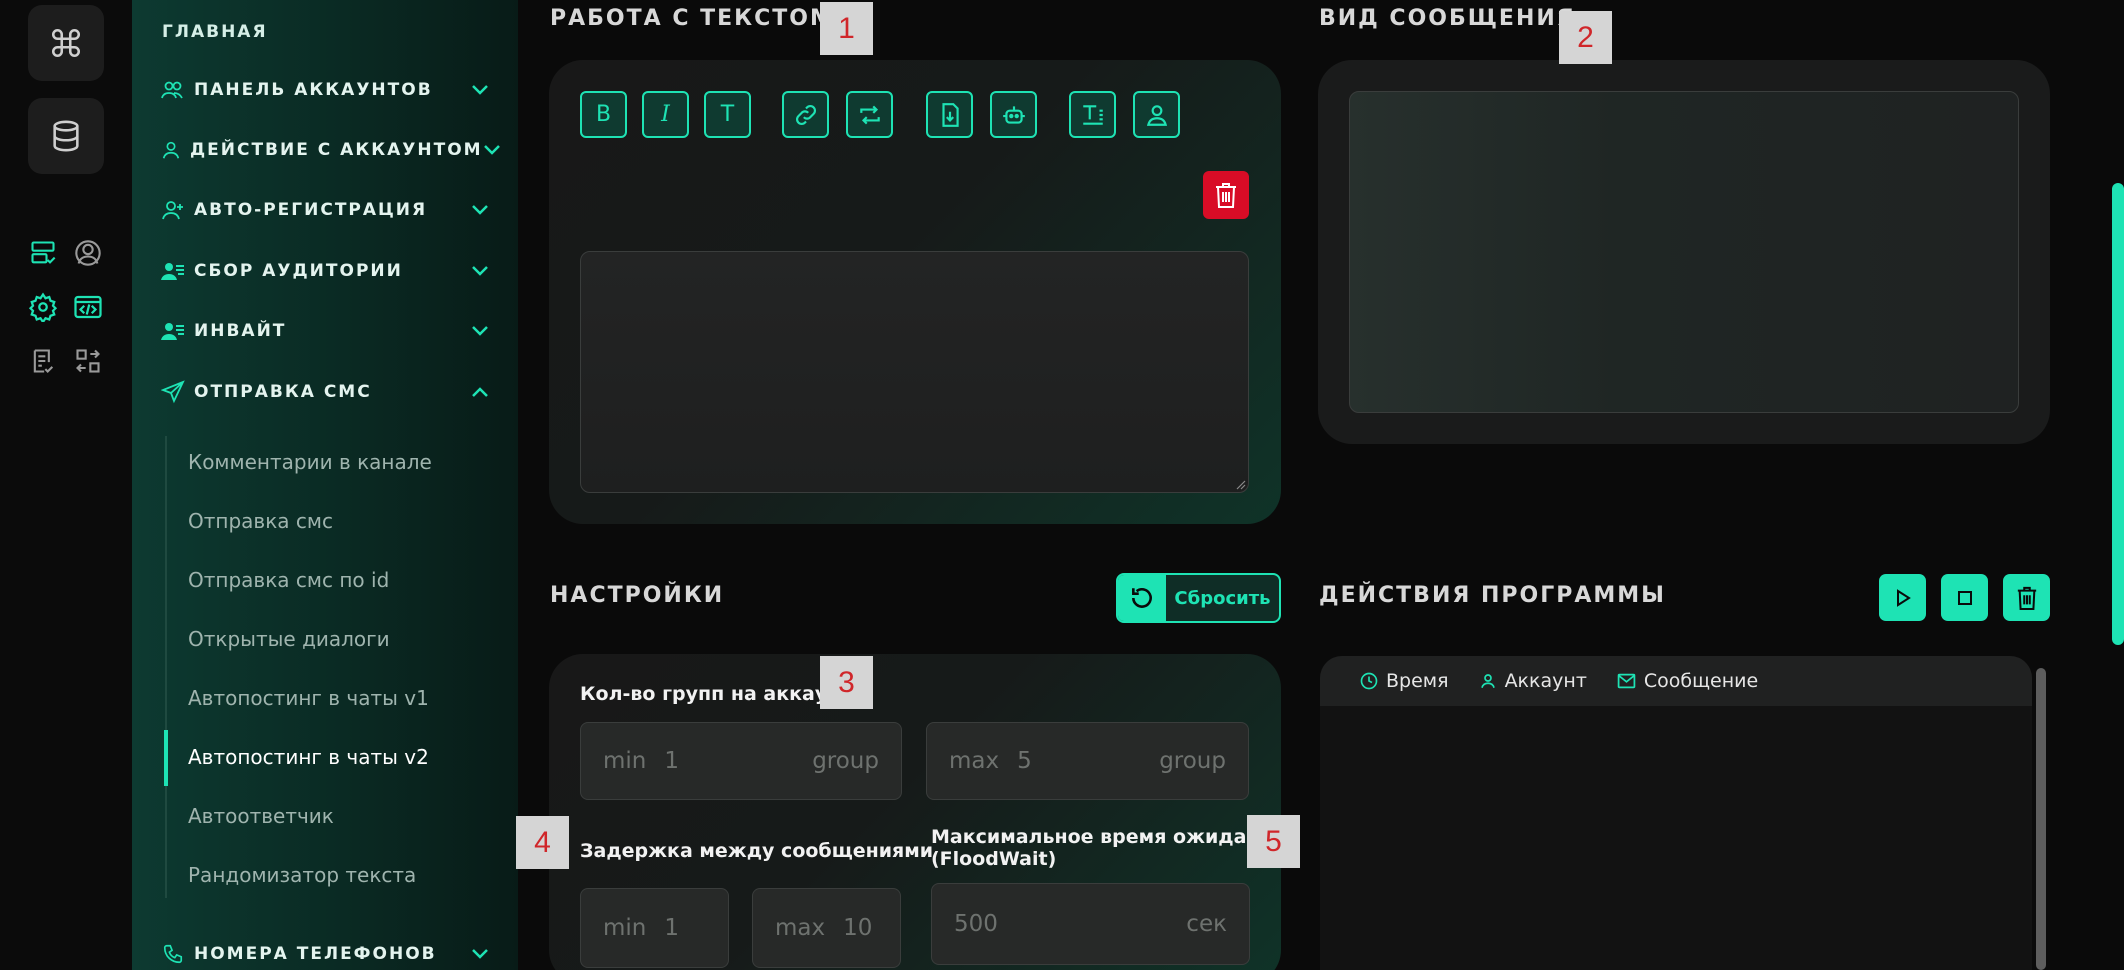 Image resolution: width=2124 pixels, height=970 pixels. I want to click on menu-item-audience-collection: СБОР АУДИТОРИИ, so click(325, 271).